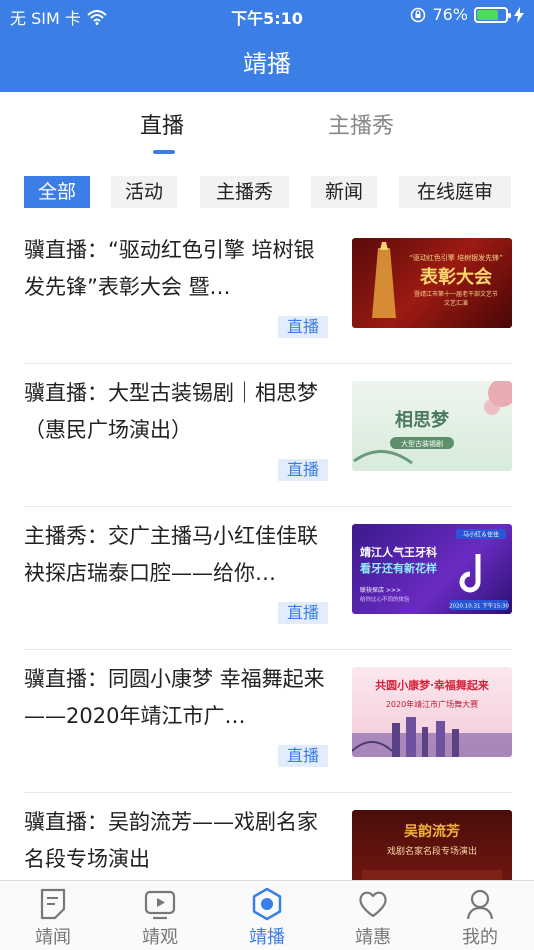 The width and height of the screenshot is (534, 950). What do you see at coordinates (432, 831) in the screenshot?
I see `svg-text: 吴韵流芳` at bounding box center [432, 831].